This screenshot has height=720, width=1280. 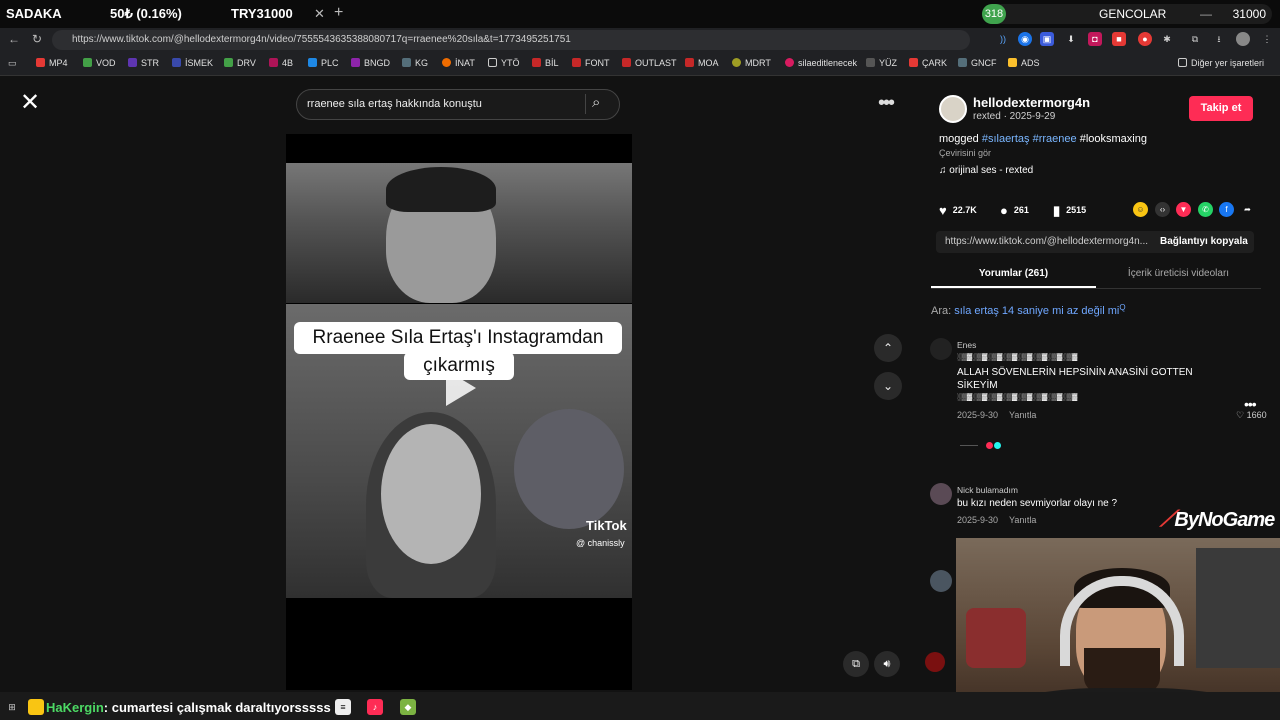 I want to click on person-face, so click(x=431, y=494).